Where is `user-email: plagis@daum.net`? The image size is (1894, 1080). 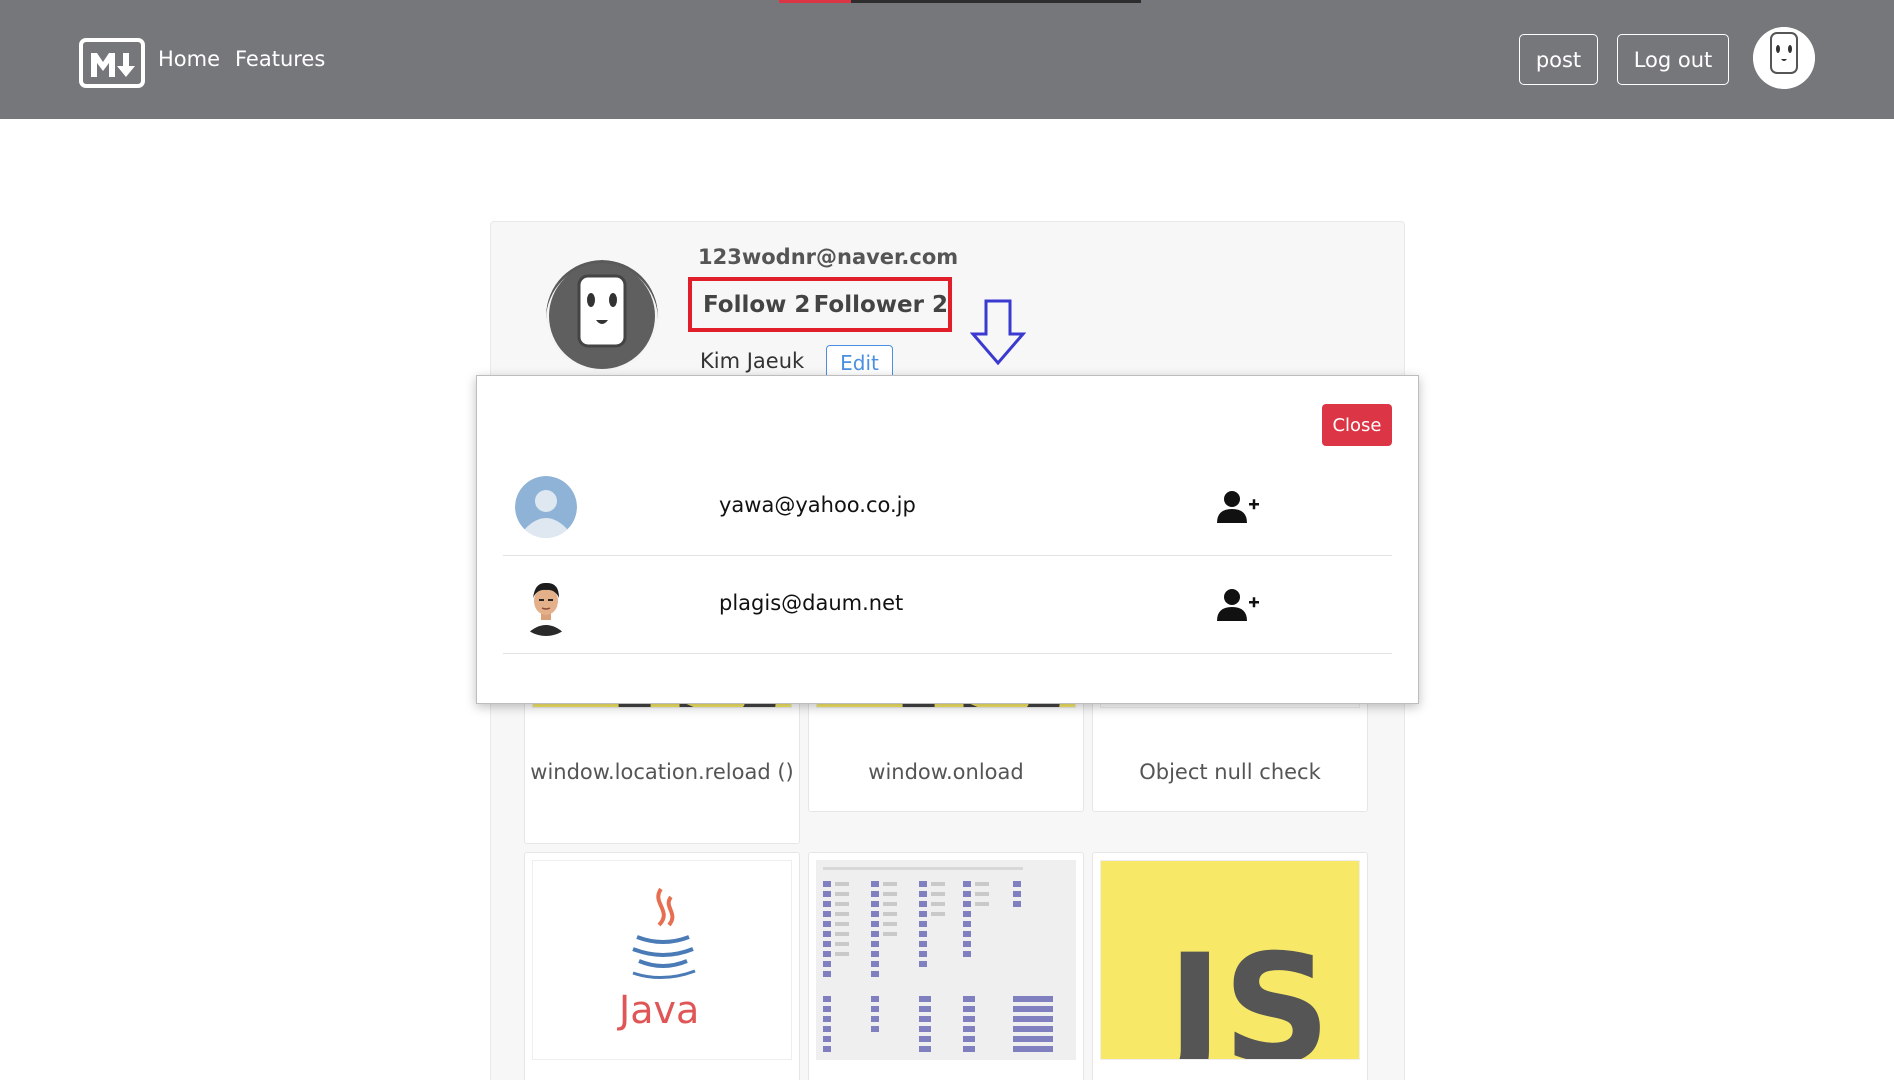
user-email: plagis@daum.net is located at coordinates (811, 603).